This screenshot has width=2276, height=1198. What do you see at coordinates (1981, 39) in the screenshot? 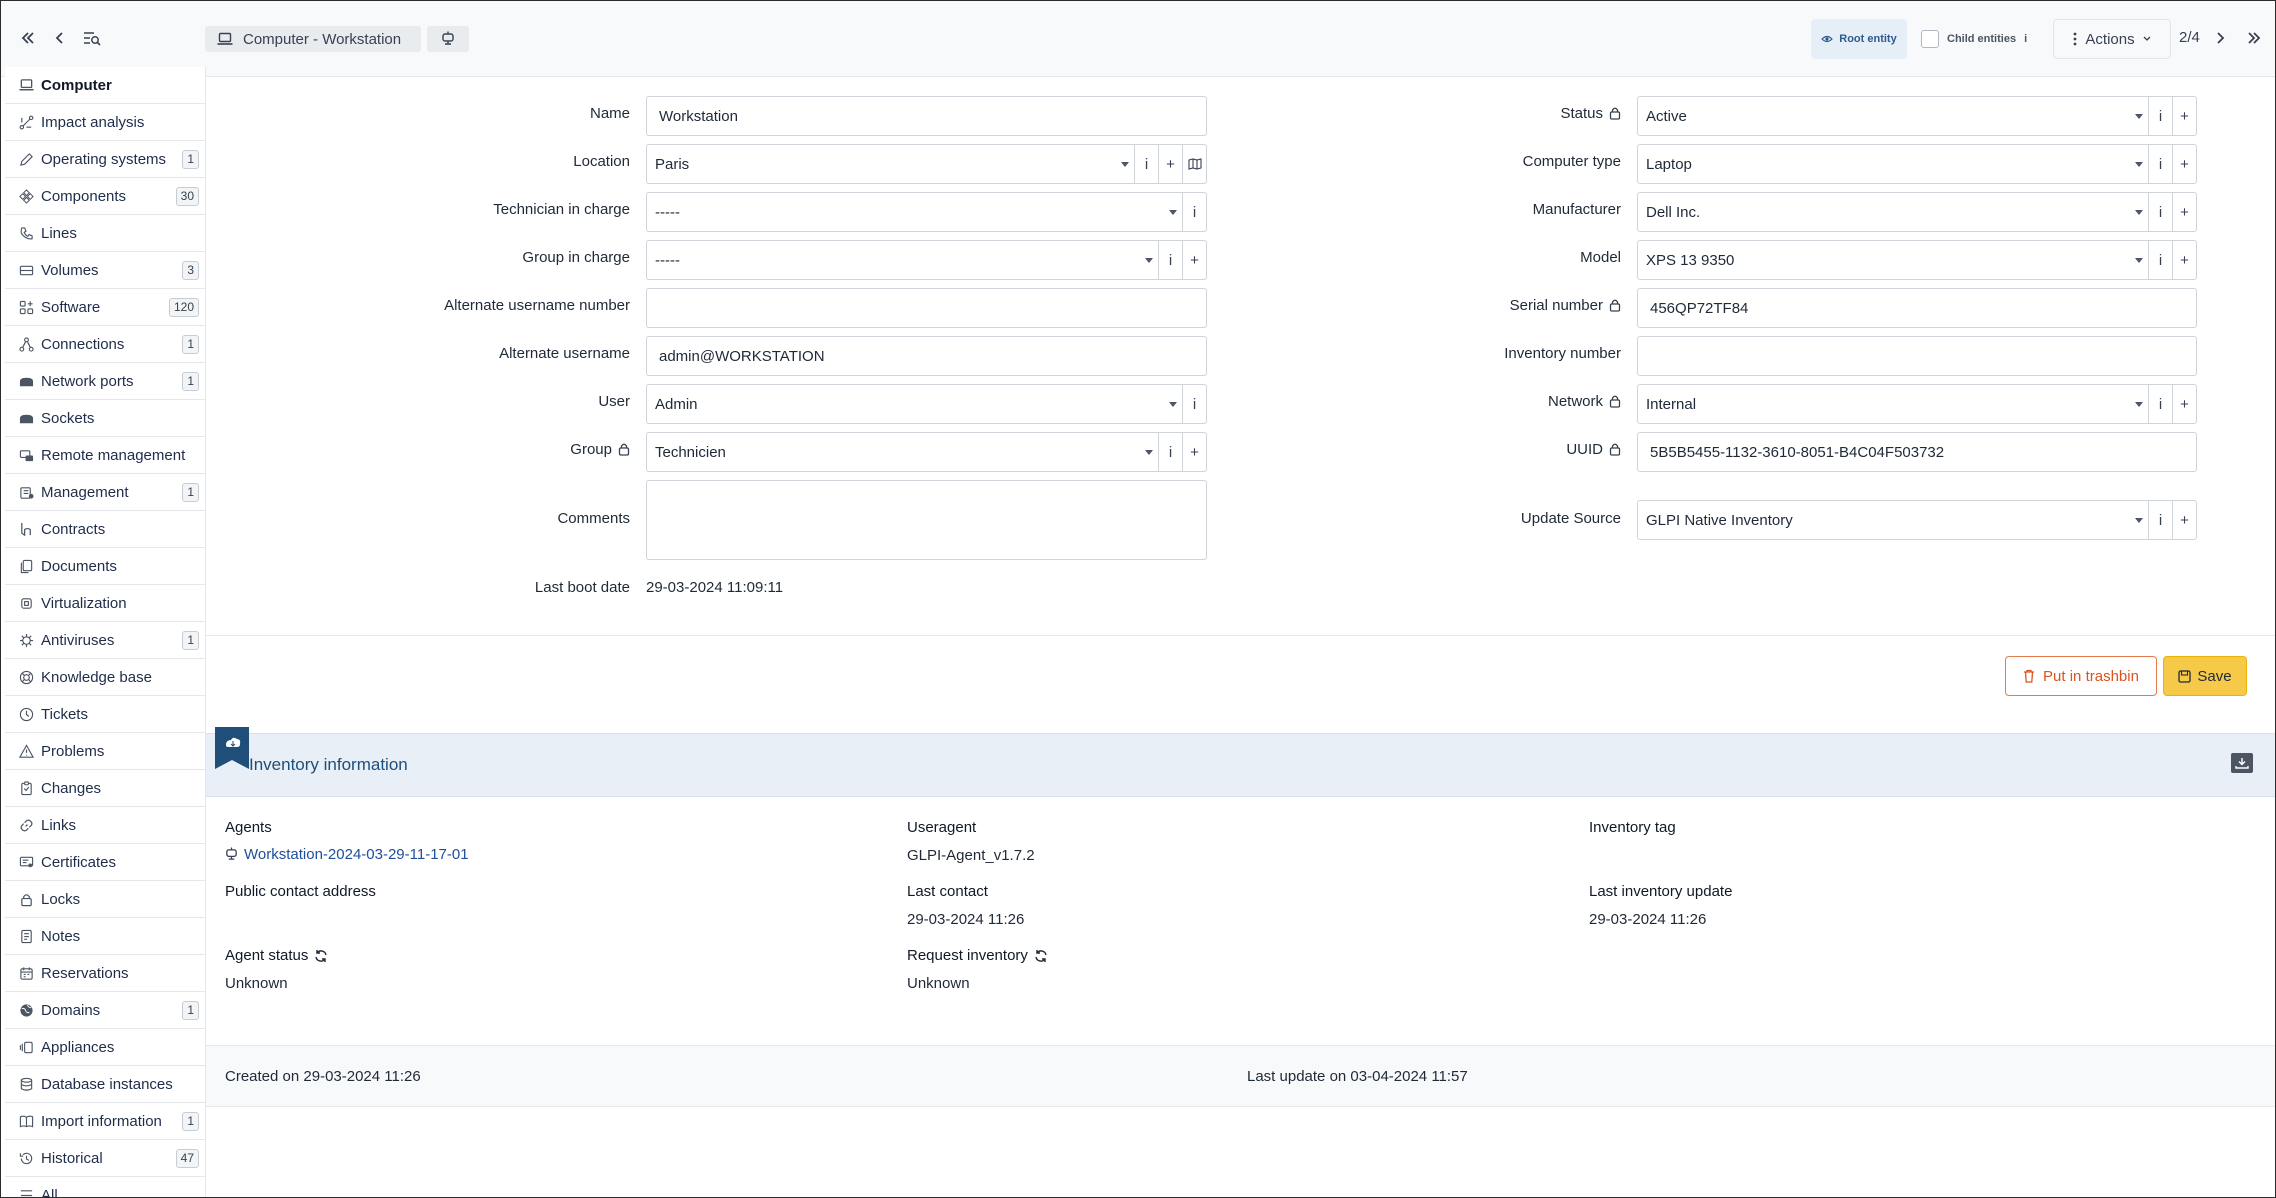
I see `child-entities-toggle: Child entities i` at bounding box center [1981, 39].